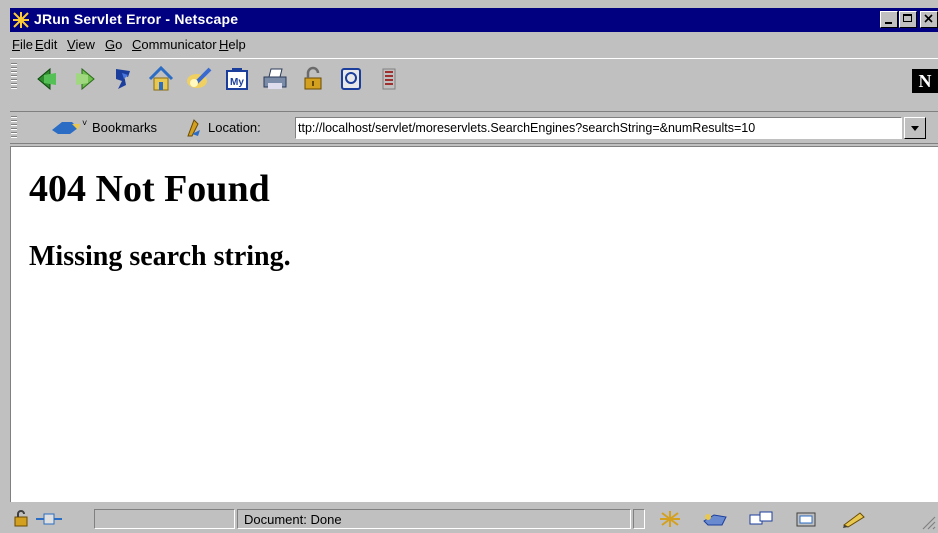 Image resolution: width=938 pixels, height=533 pixels. What do you see at coordinates (855, 519) in the screenshot?
I see `edit-pencil-icon` at bounding box center [855, 519].